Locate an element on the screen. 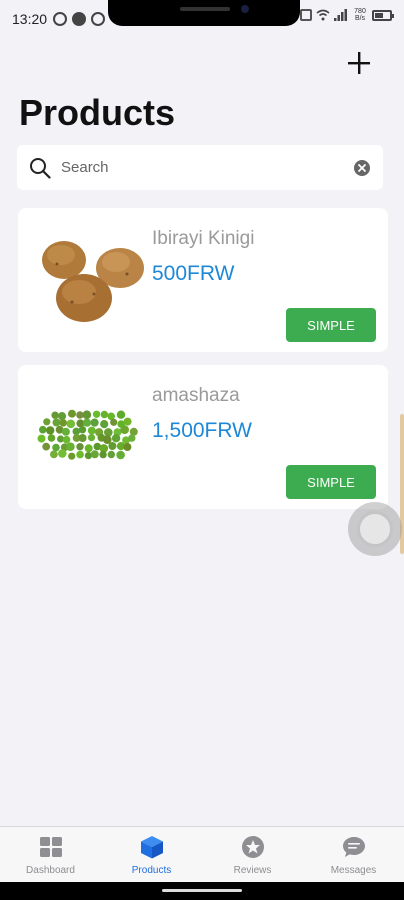 The image size is (404, 900). signal-icon is located at coordinates (340, 15).